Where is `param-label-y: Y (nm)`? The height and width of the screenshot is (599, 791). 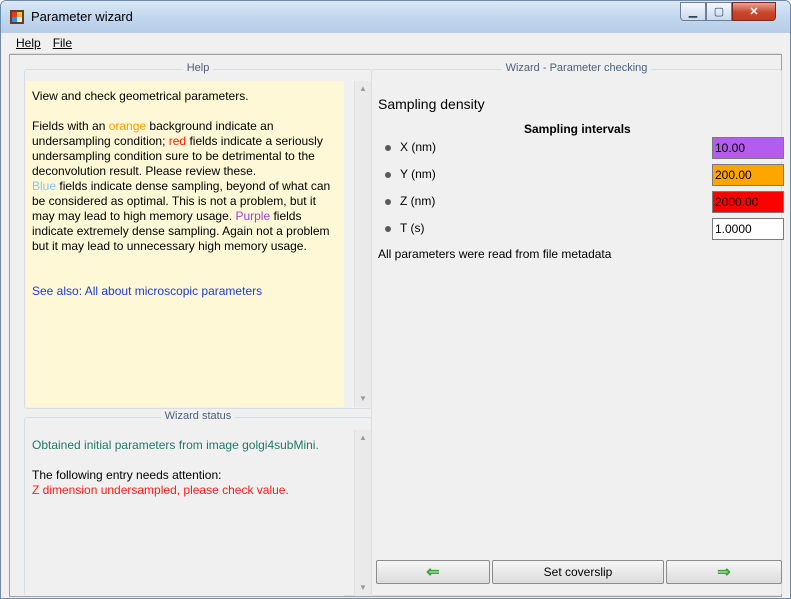 param-label-y: Y (nm) is located at coordinates (418, 174).